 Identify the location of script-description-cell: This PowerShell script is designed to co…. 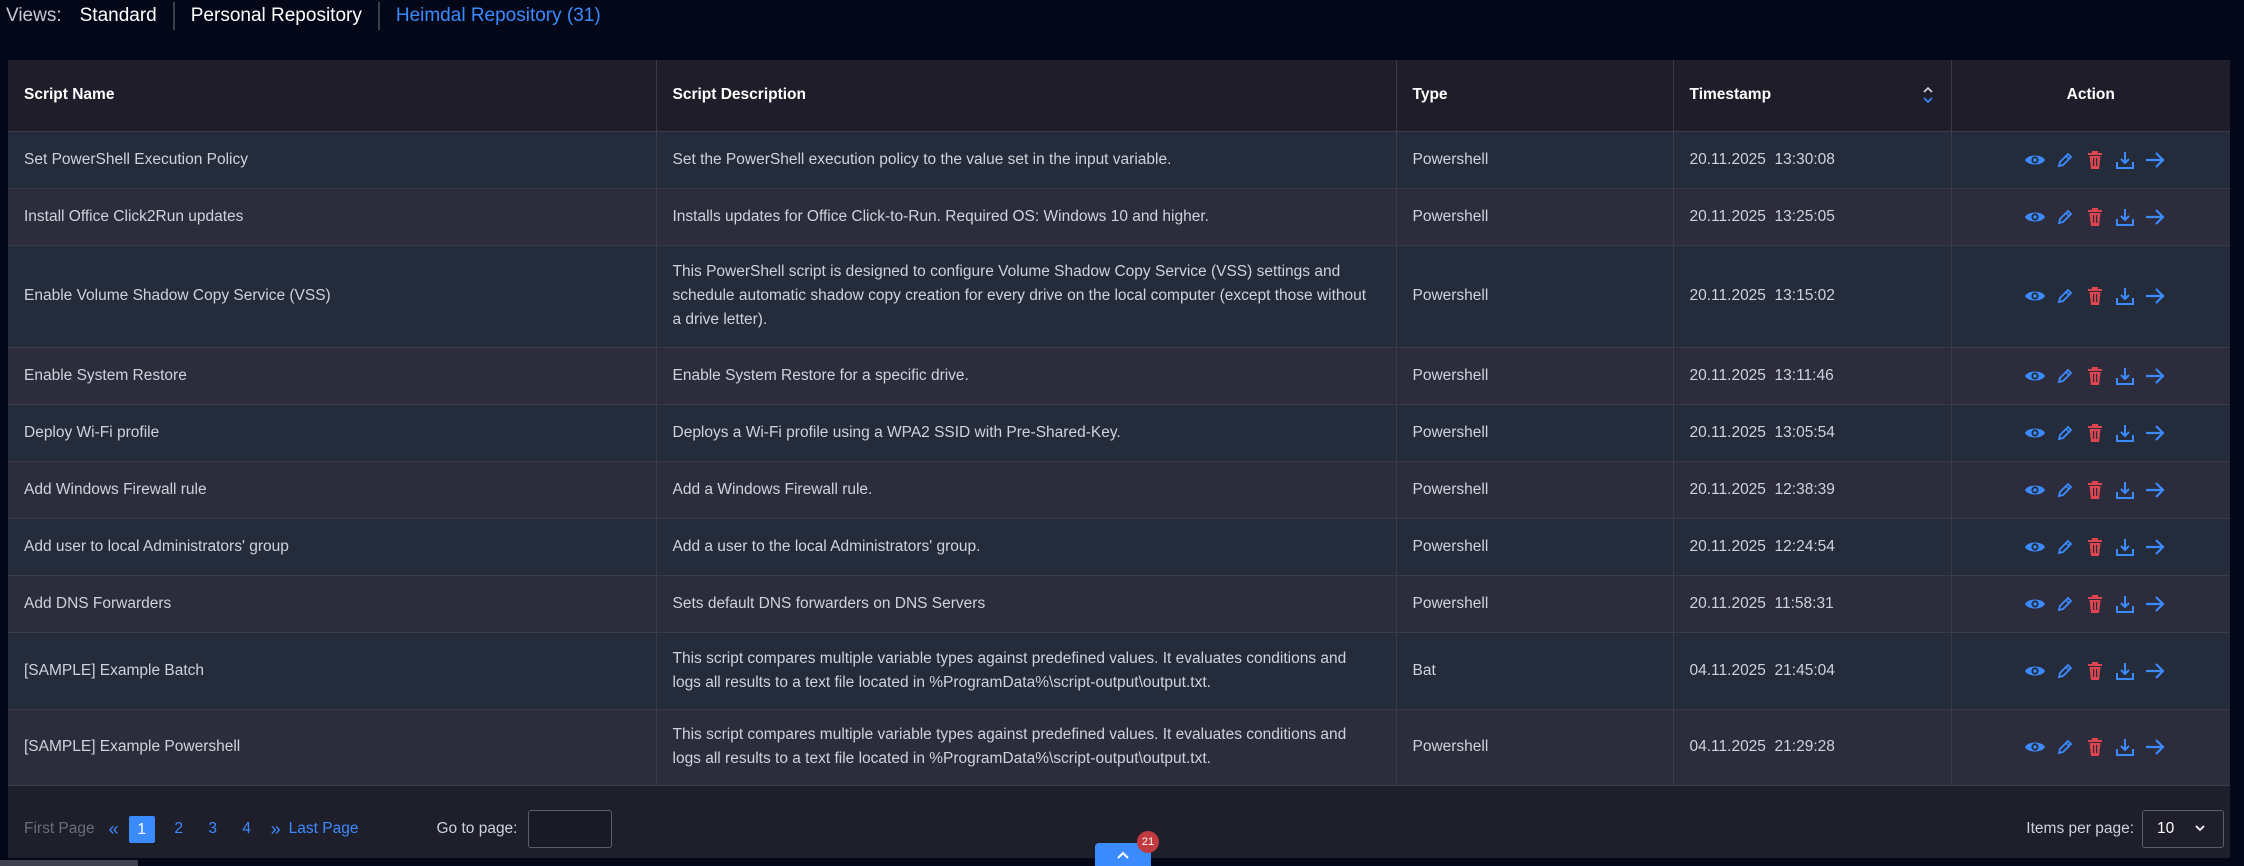
(1026, 296).